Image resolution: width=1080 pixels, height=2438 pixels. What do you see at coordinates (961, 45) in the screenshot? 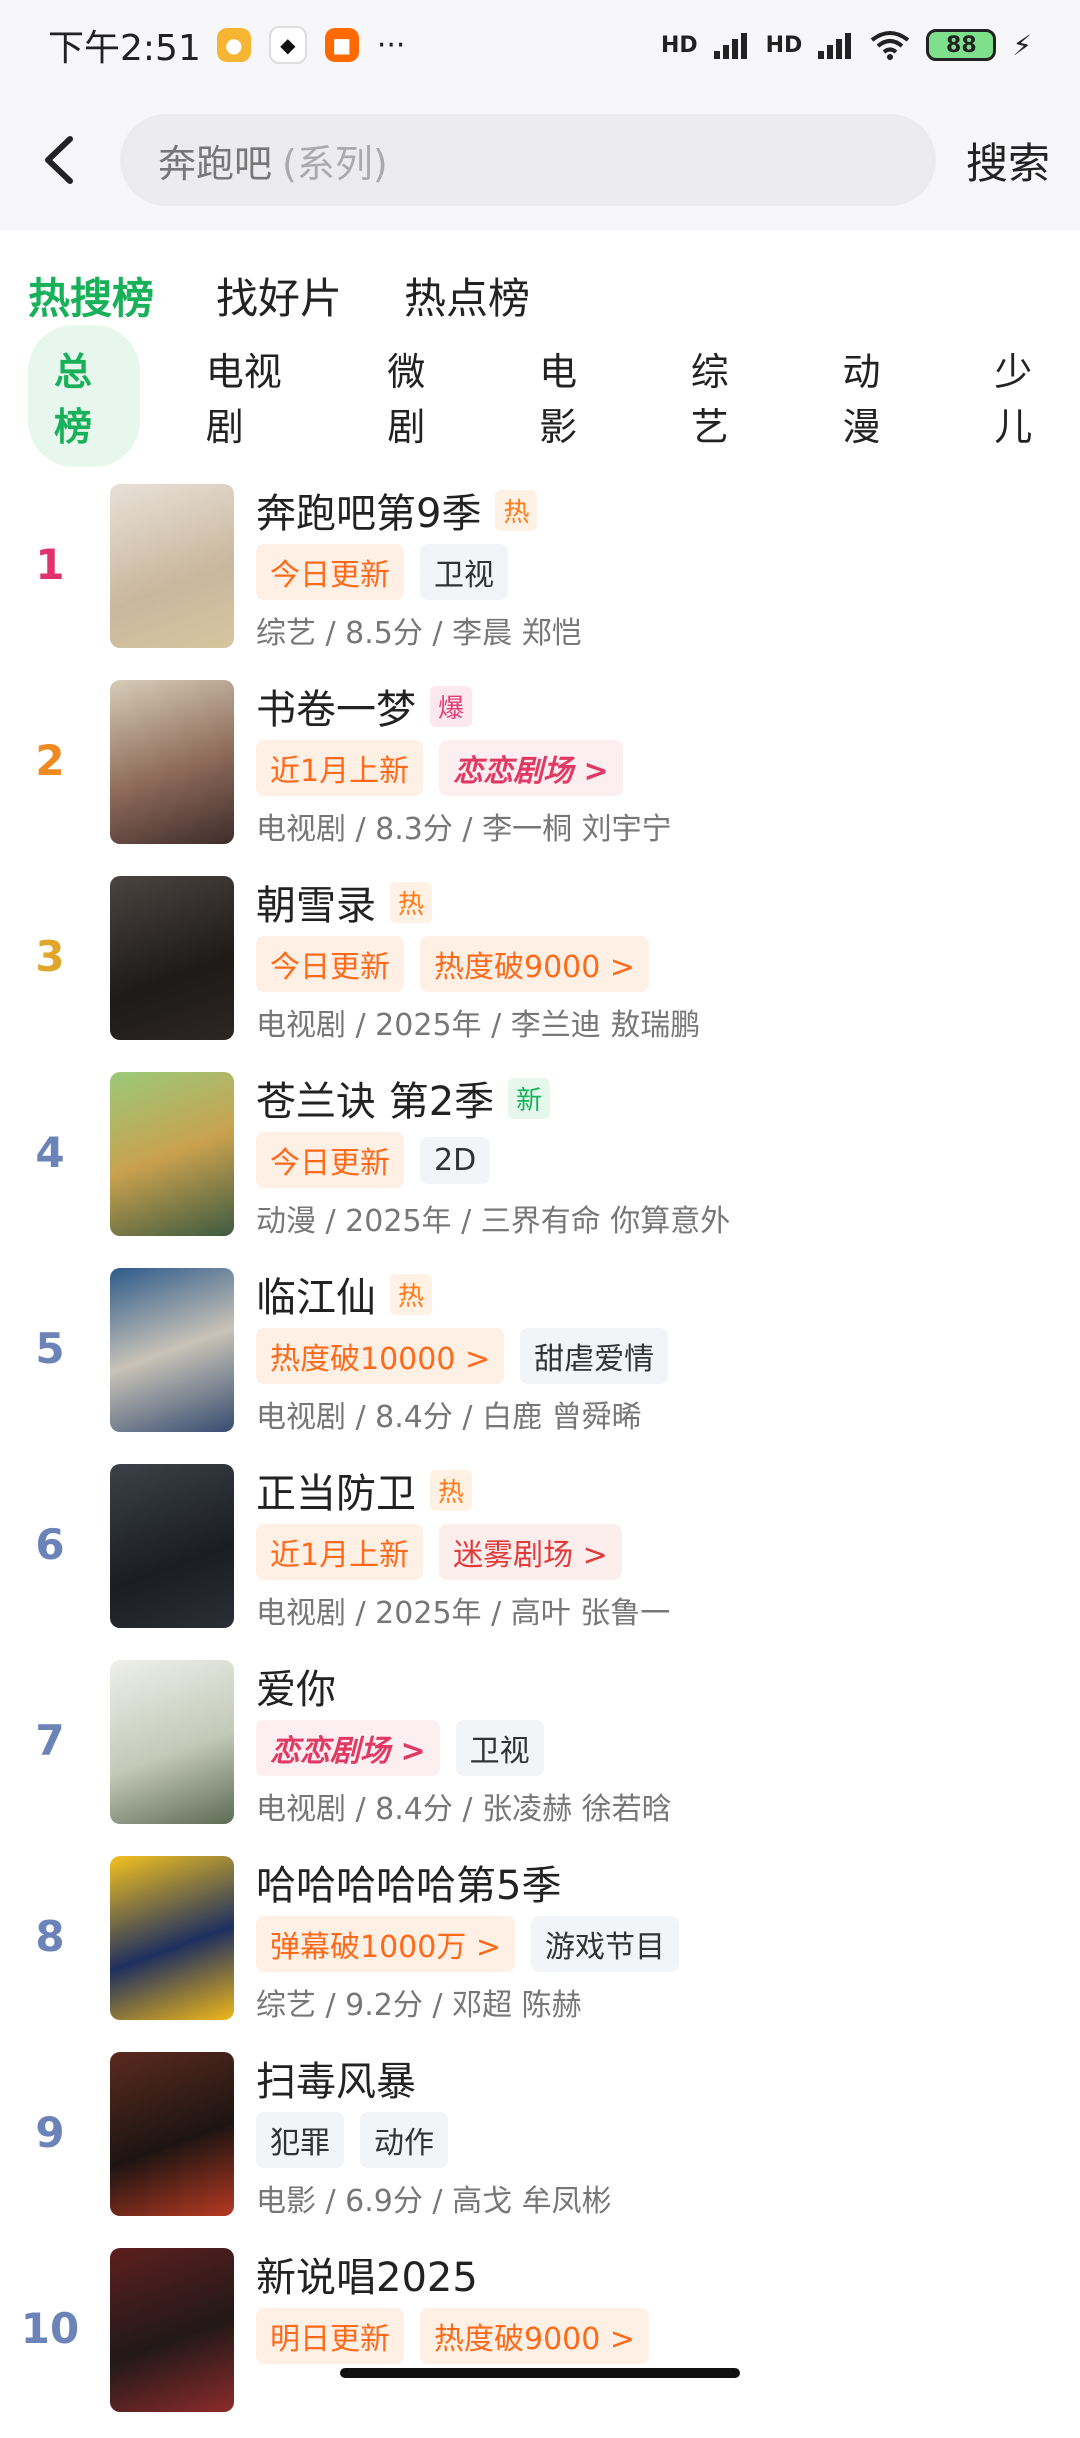
I see `battery-icon: 88` at bounding box center [961, 45].